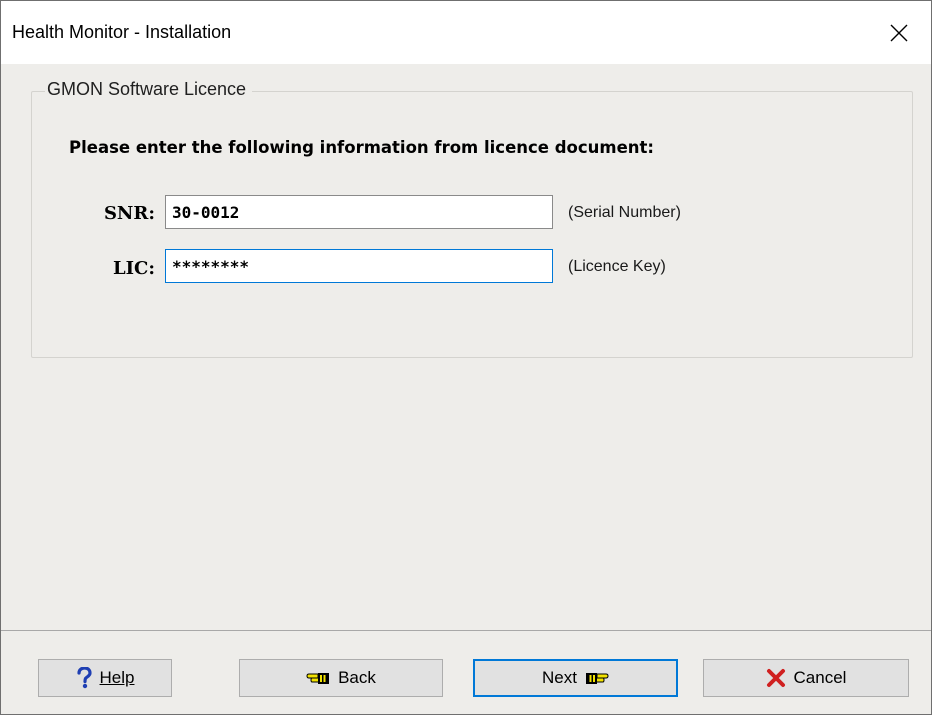 This screenshot has height=715, width=932. I want to click on next-button: Next, so click(575, 678).